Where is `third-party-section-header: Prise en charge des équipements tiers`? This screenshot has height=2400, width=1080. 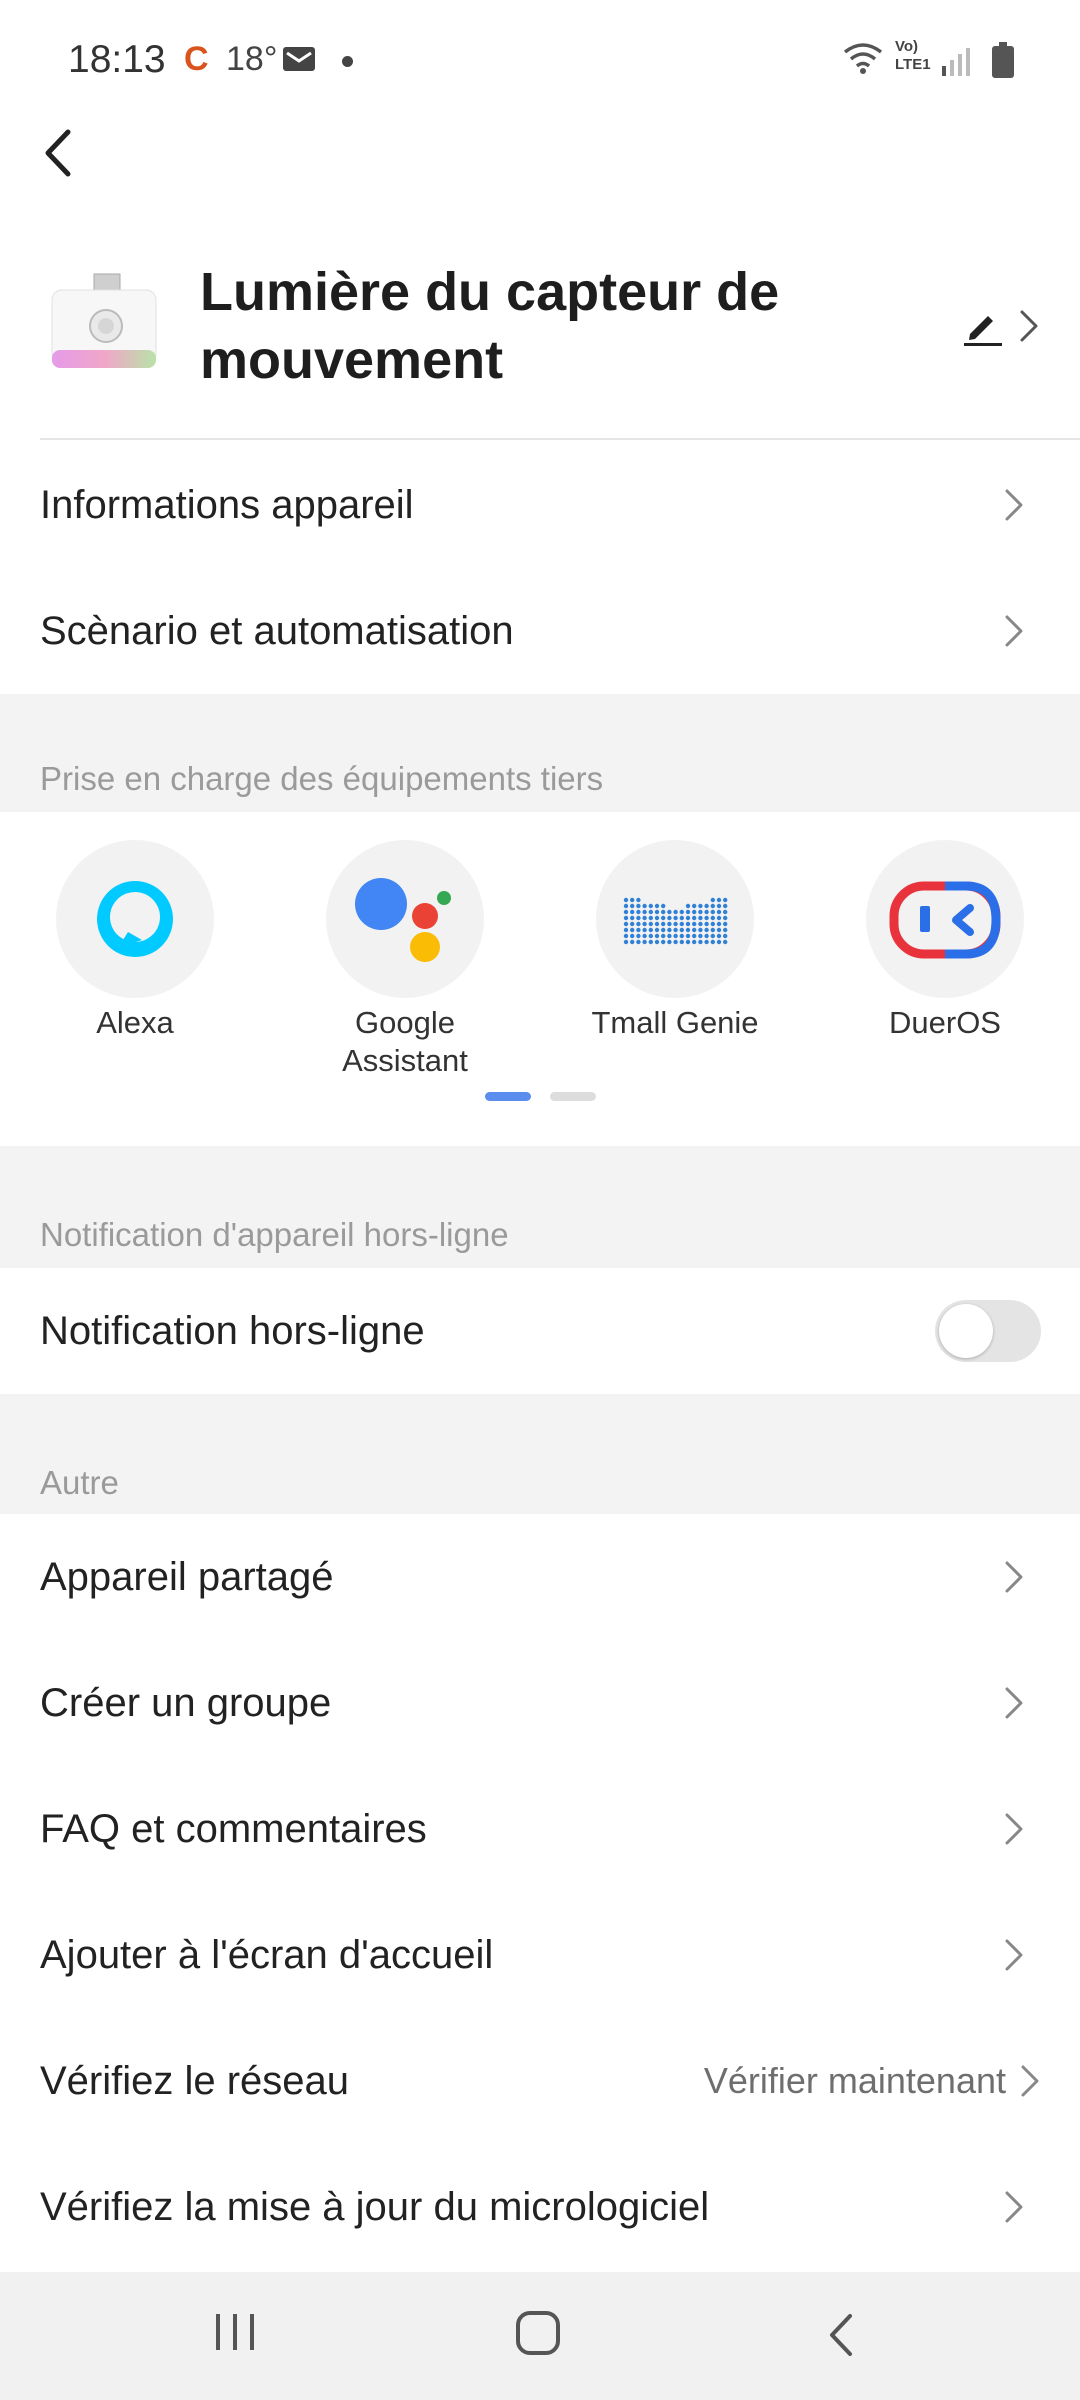
third-party-section-header: Prise en charge des équipements tiers is located at coordinates (540, 753).